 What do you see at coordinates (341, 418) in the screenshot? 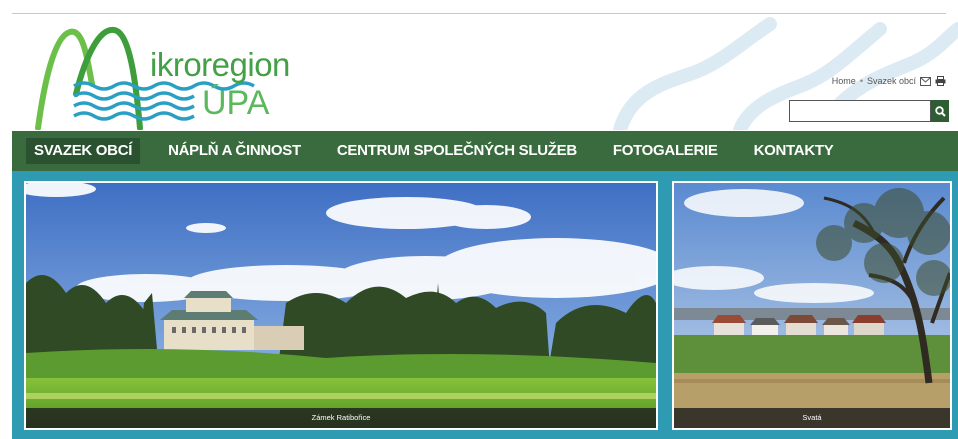
I see `photo-caption: Zámek Ratibořice` at bounding box center [341, 418].